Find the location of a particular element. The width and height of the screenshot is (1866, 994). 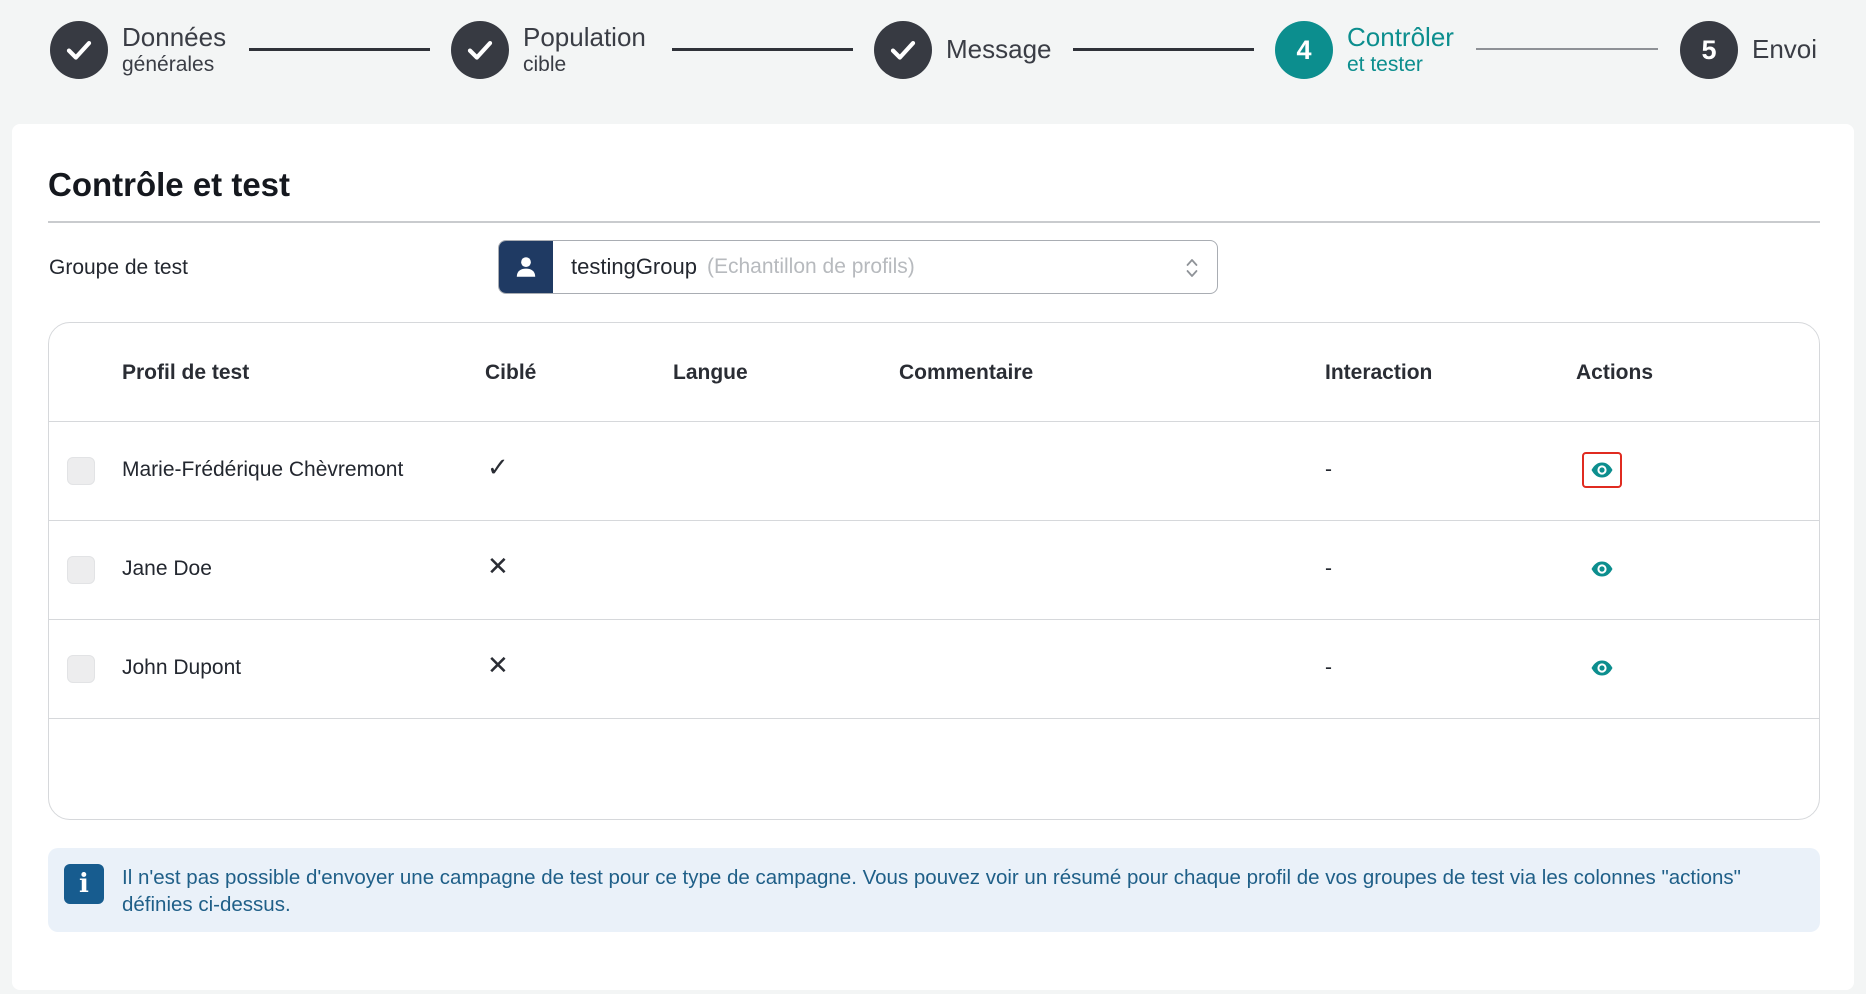

select-value: testingGroup is located at coordinates (634, 266).